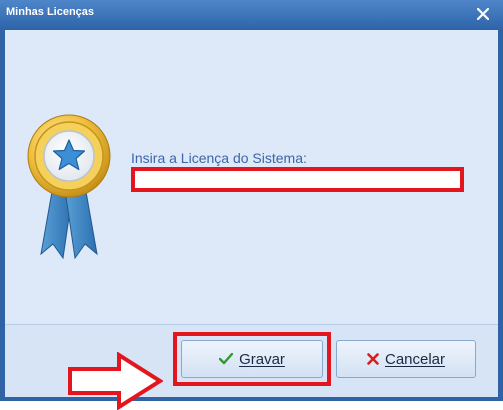 This screenshot has height=410, width=503. Describe the element at coordinates (251, 15) in the screenshot. I see `title-bar: Minhas Licenças` at that location.